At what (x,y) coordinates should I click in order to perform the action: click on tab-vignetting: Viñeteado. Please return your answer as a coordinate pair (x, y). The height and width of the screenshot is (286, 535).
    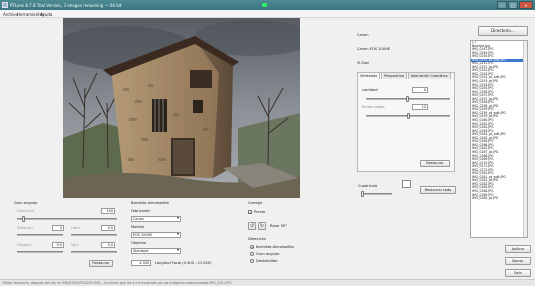
    Looking at the image, I should click on (369, 75).